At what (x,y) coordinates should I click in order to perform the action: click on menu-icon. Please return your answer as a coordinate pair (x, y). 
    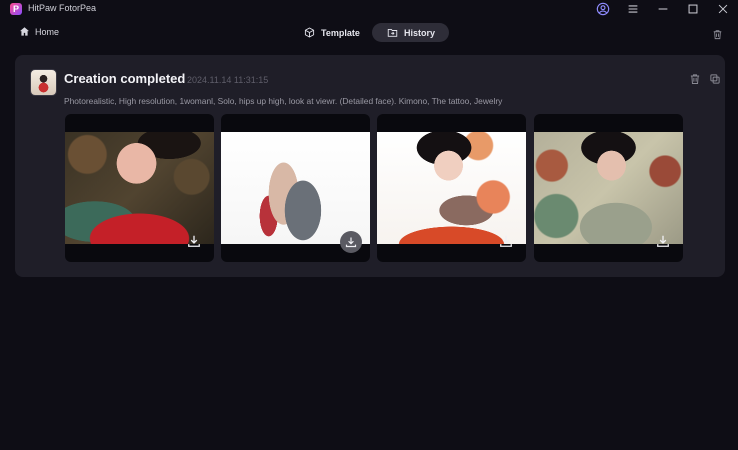
    Looking at the image, I should click on (633, 9).